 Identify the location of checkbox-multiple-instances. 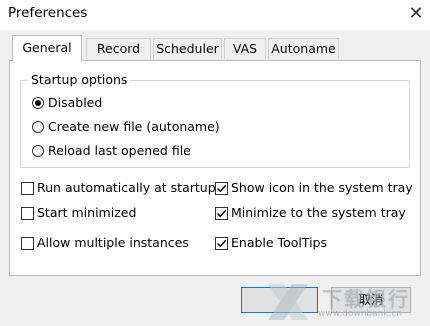
(27, 243).